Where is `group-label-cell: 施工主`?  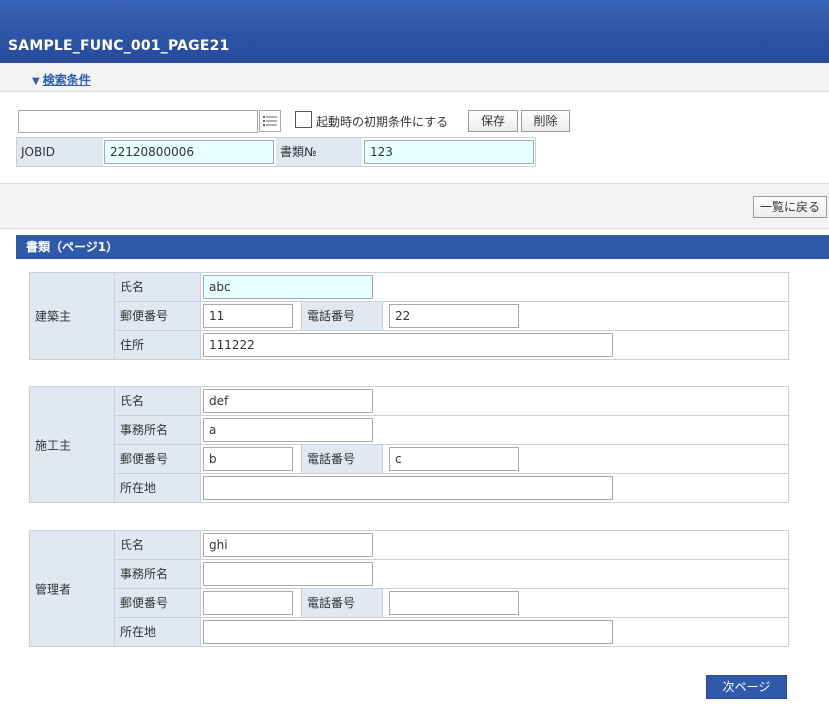 group-label-cell: 施工主 is located at coordinates (72, 444).